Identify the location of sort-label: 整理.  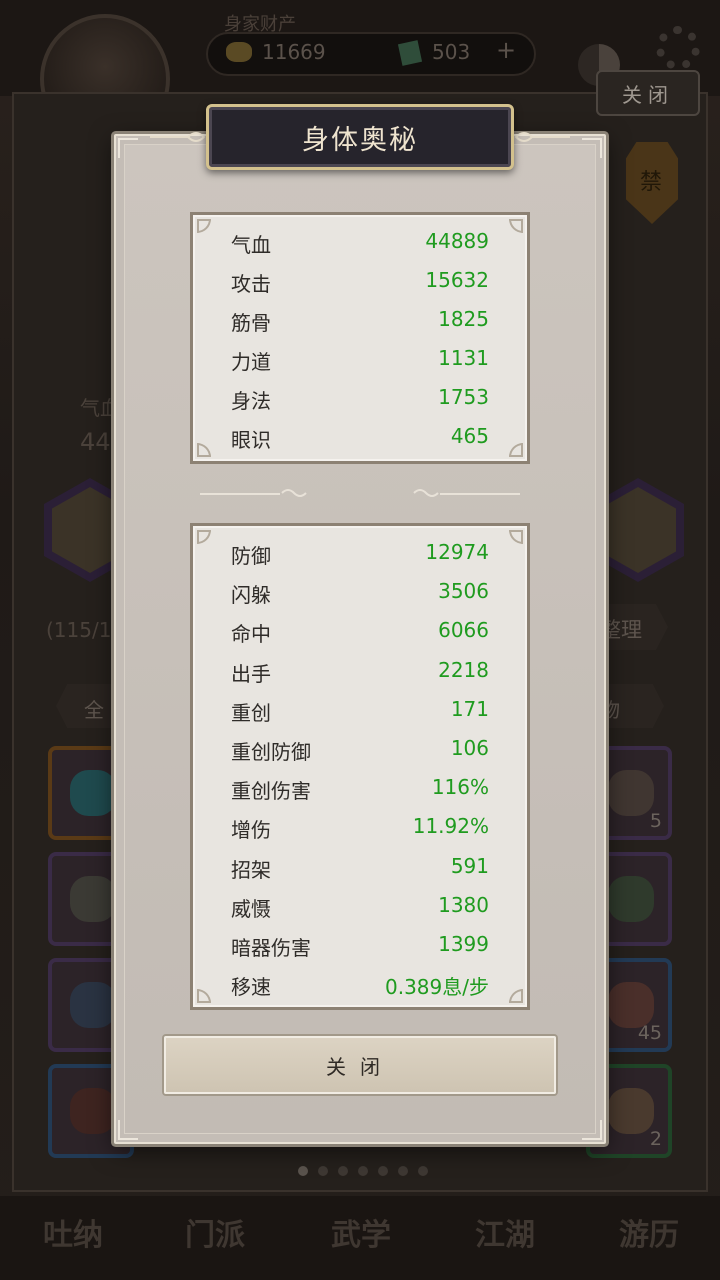
(621, 630).